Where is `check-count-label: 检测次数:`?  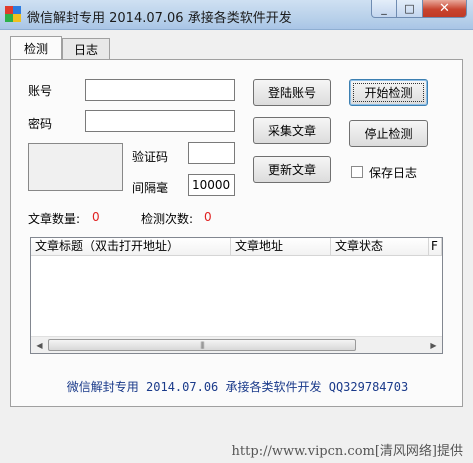
check-count-label: 检测次数: is located at coordinates (167, 219).